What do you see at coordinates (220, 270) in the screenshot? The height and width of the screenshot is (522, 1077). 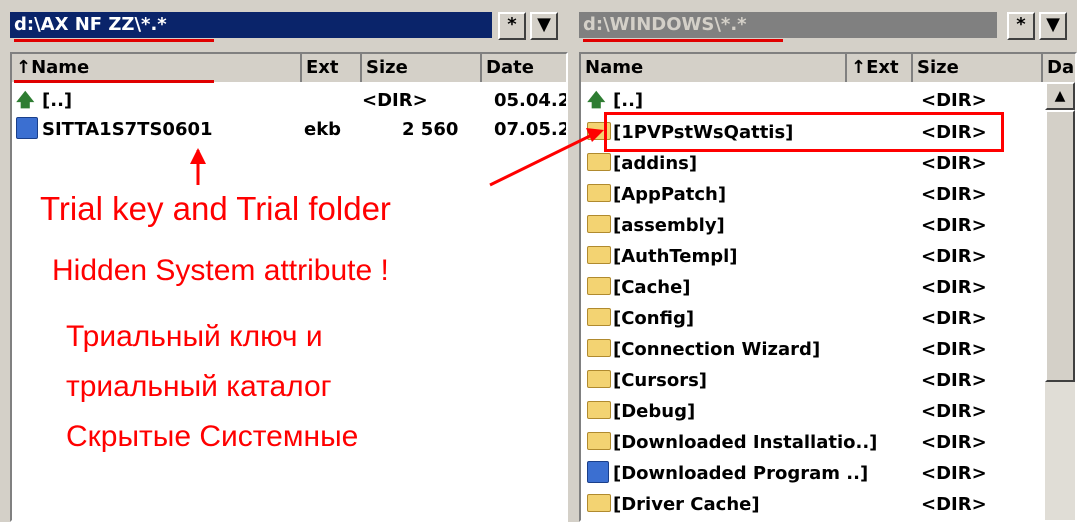 I see `annotation-line-2: Hidden System attribute !` at bounding box center [220, 270].